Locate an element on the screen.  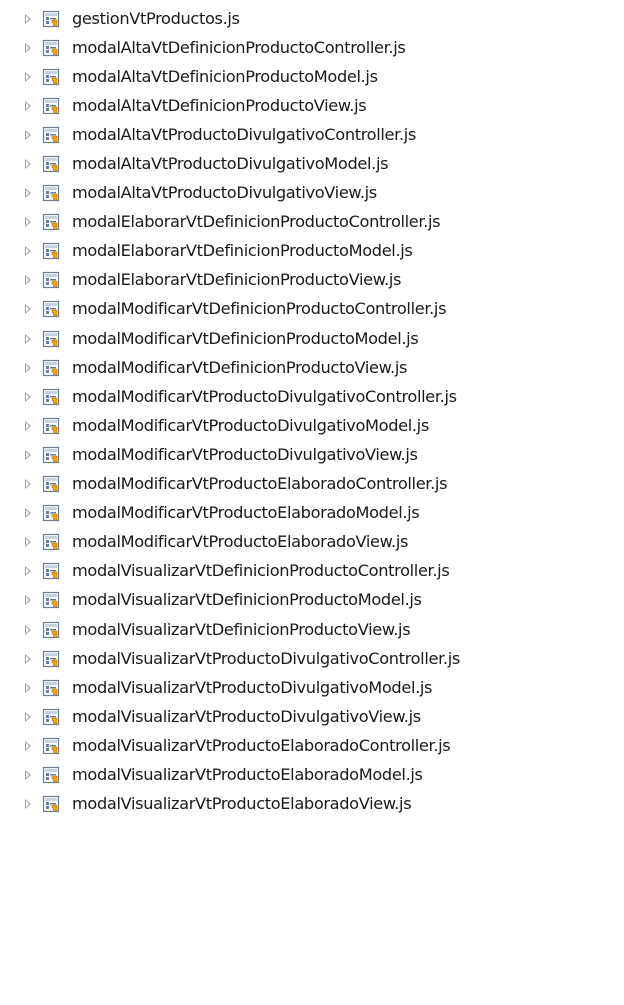
tree-item: modalAltaVtProductoDivulgativoModel.js is located at coordinates (312, 163).